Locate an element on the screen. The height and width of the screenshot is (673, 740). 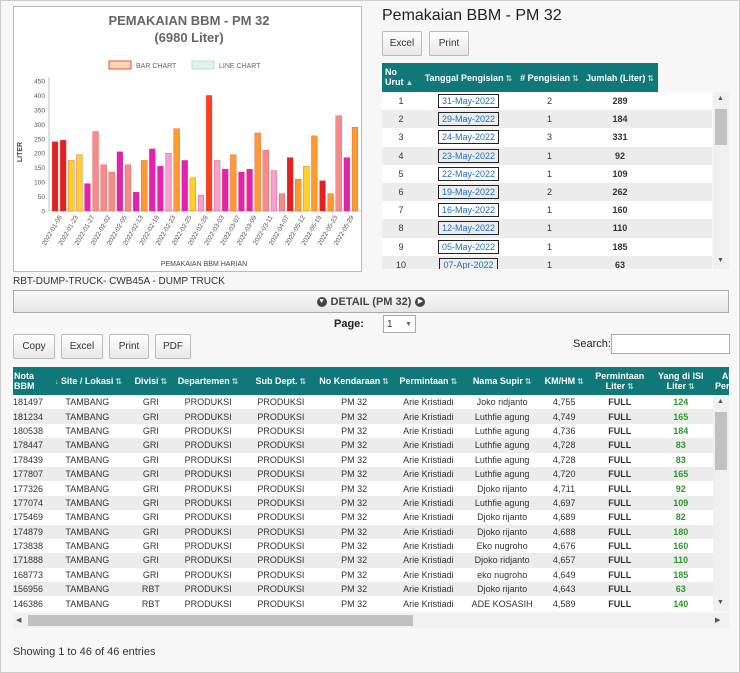
date-cell: 16-May-2022 is located at coordinates (468, 210).